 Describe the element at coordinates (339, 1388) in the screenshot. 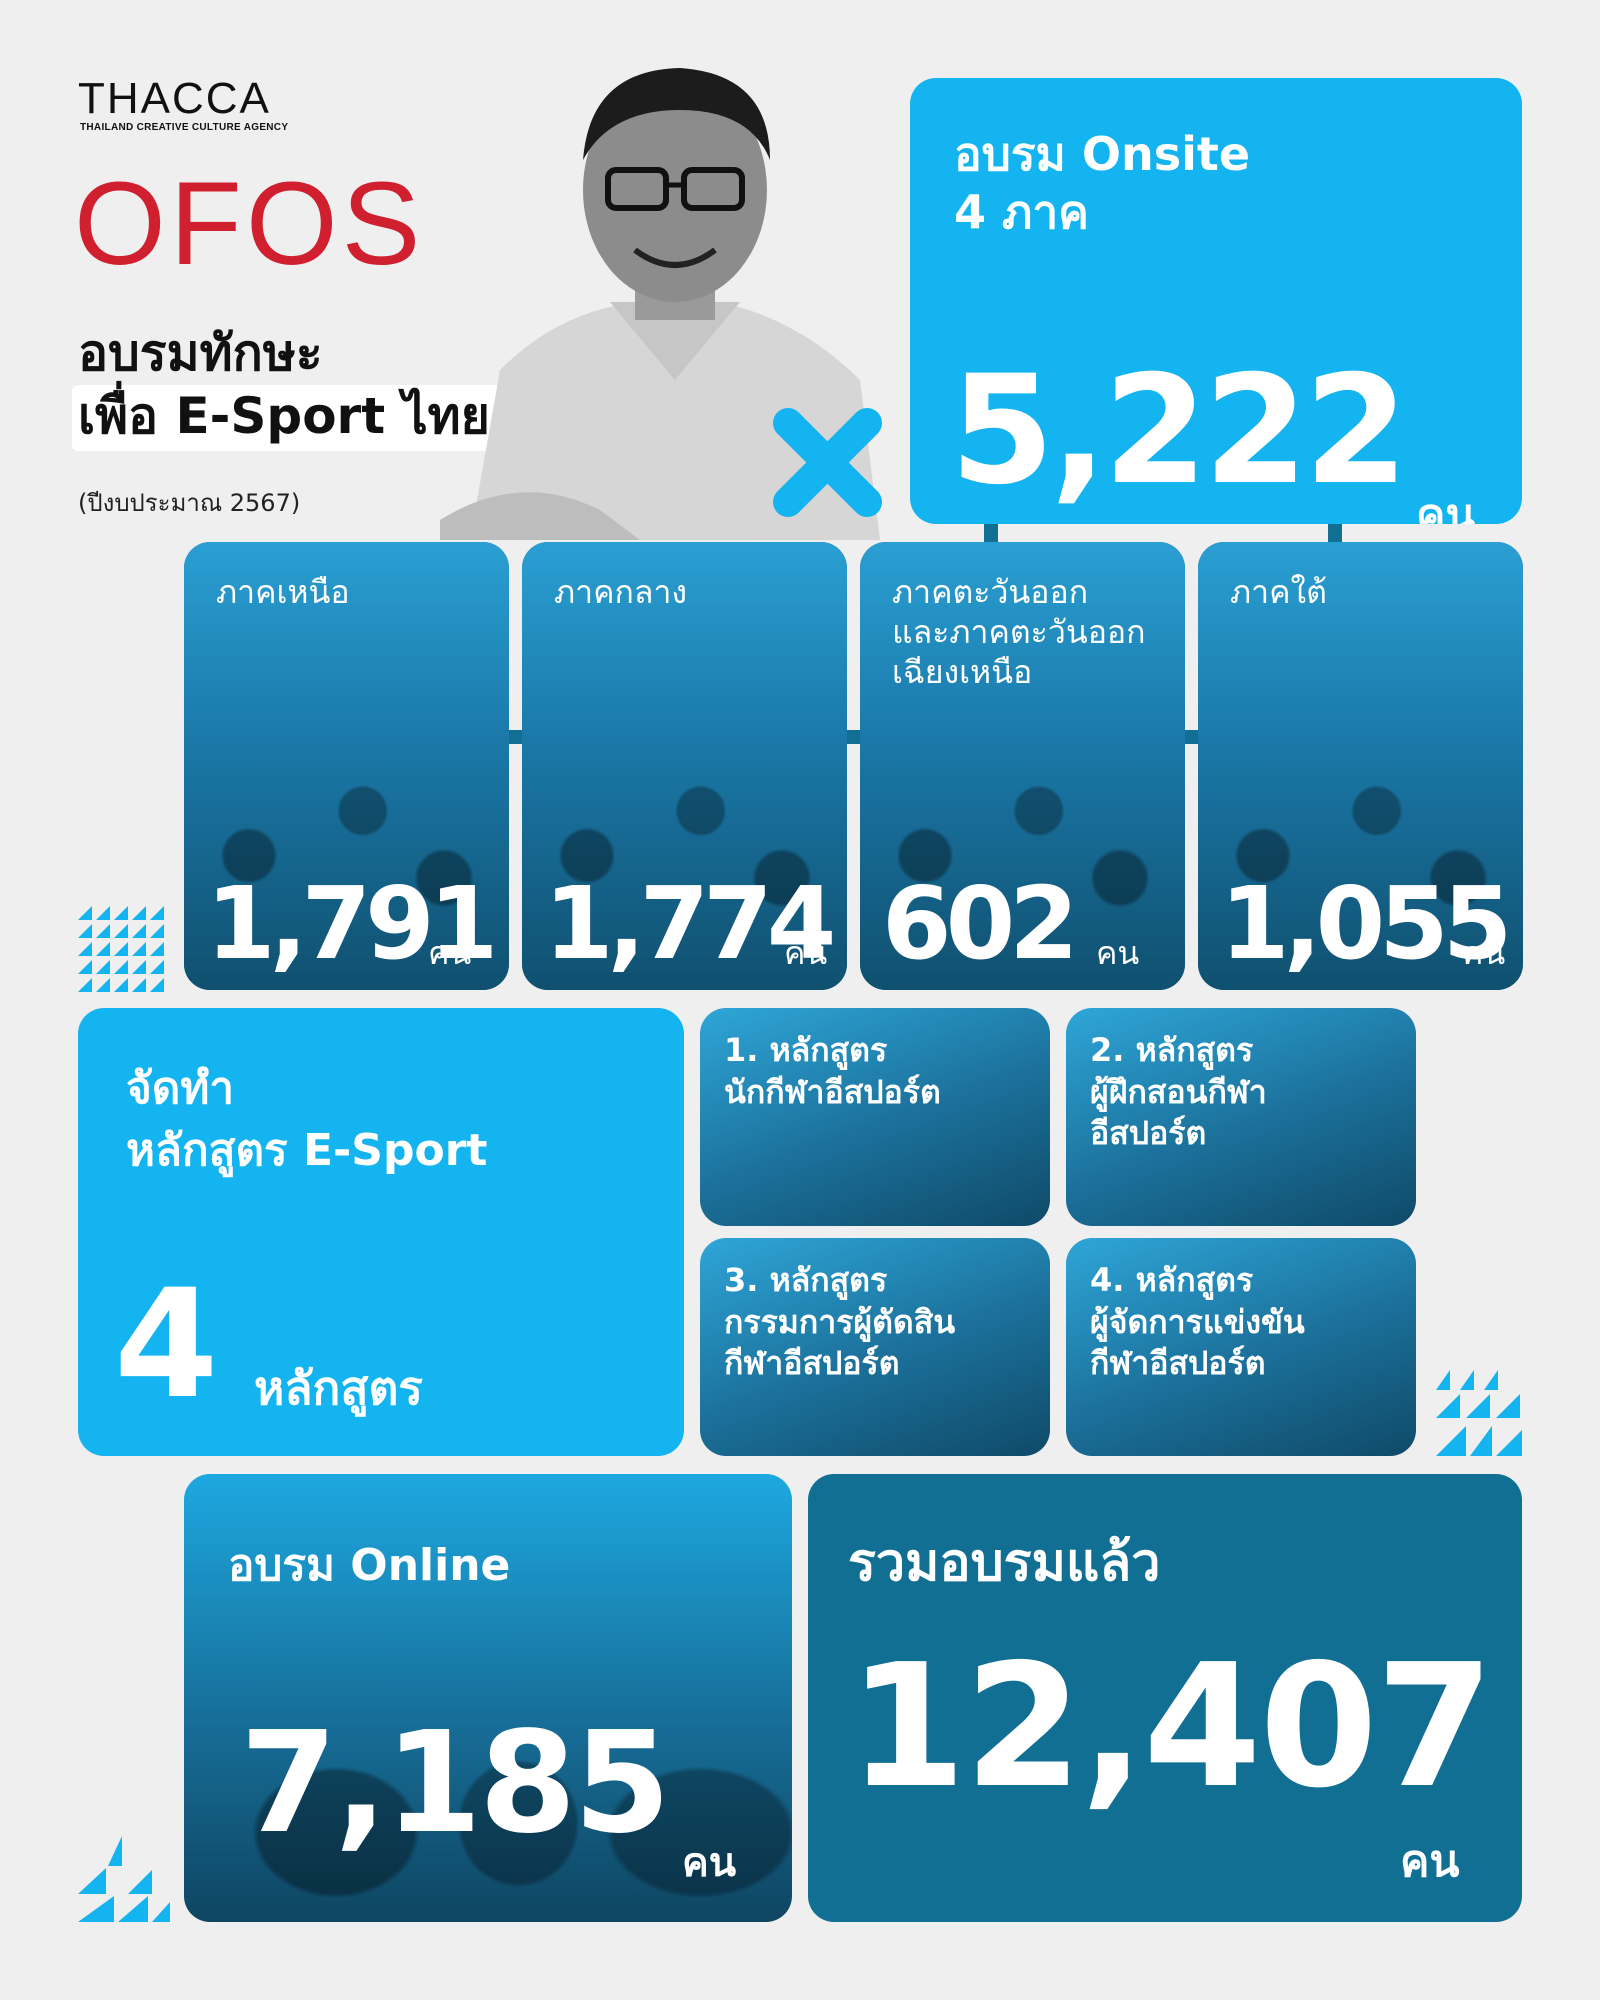

I see `curriculum-unit: หลักสูตร` at that location.